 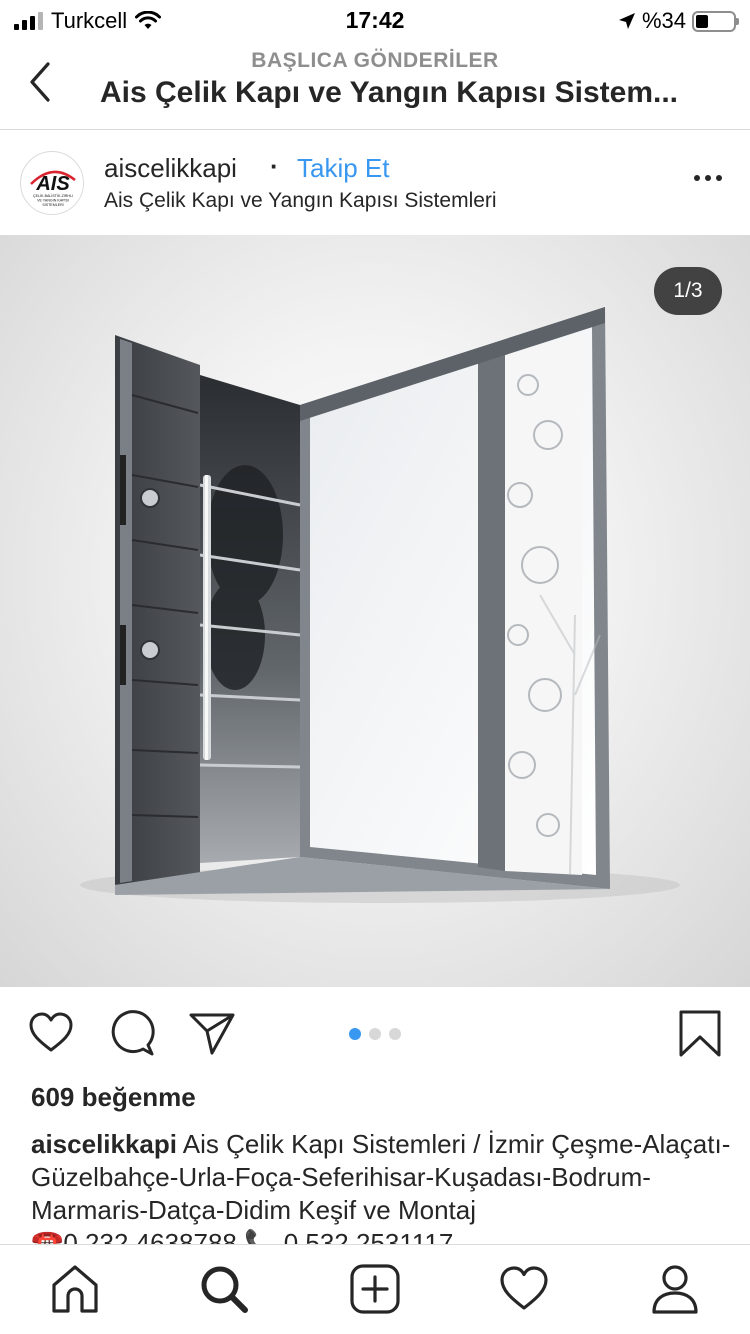 What do you see at coordinates (688, 291) in the screenshot?
I see `media-counter: 1/3` at bounding box center [688, 291].